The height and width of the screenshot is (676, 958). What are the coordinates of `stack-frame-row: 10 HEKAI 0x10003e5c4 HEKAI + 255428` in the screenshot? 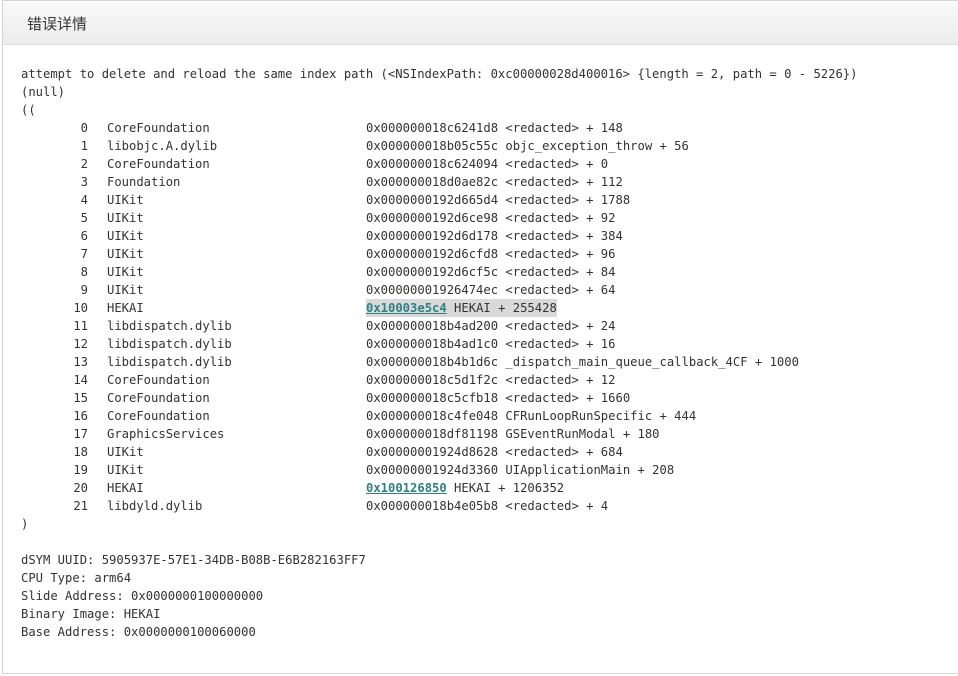 It's located at (479, 308).